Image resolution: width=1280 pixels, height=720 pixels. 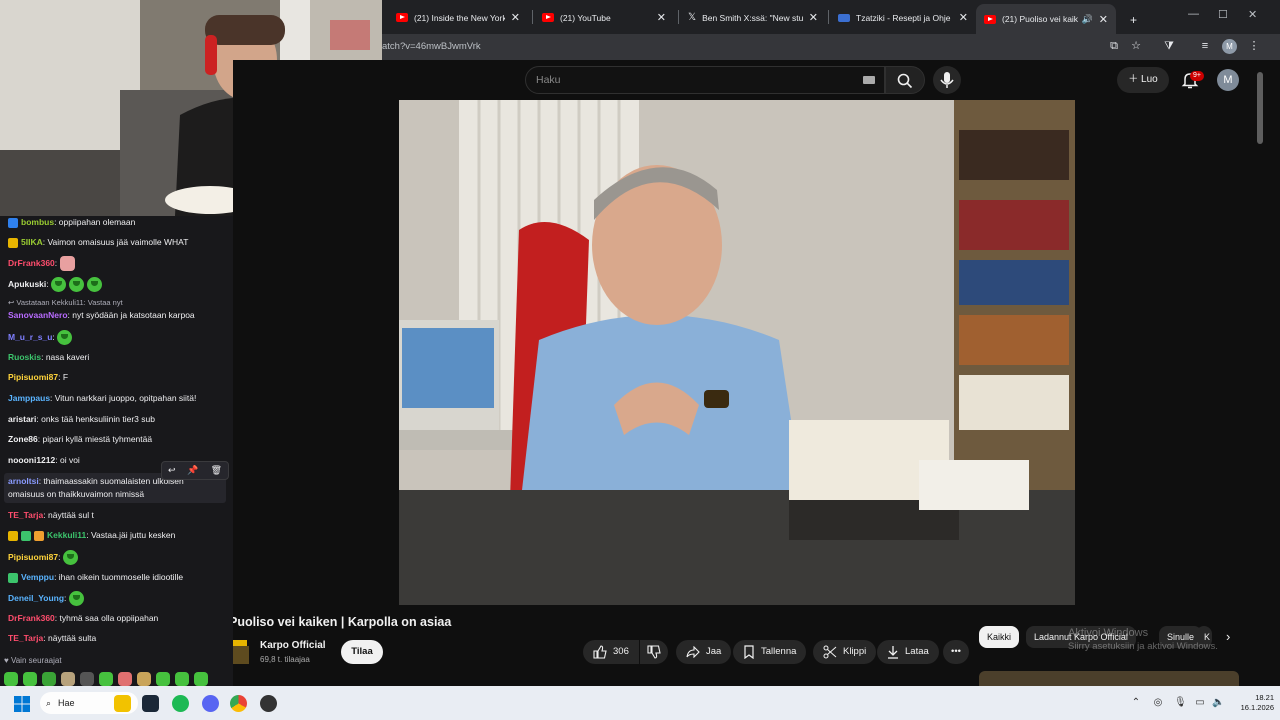 What do you see at coordinates (293, 645) in the screenshot?
I see `channel-name: Karpo Official` at bounding box center [293, 645].